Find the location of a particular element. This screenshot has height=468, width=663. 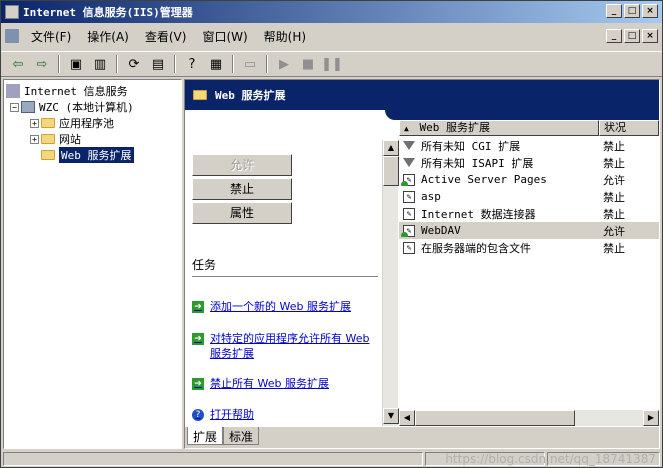

list-item: 所有未知 ISAPI 扩展 禁止 is located at coordinates (529, 162).